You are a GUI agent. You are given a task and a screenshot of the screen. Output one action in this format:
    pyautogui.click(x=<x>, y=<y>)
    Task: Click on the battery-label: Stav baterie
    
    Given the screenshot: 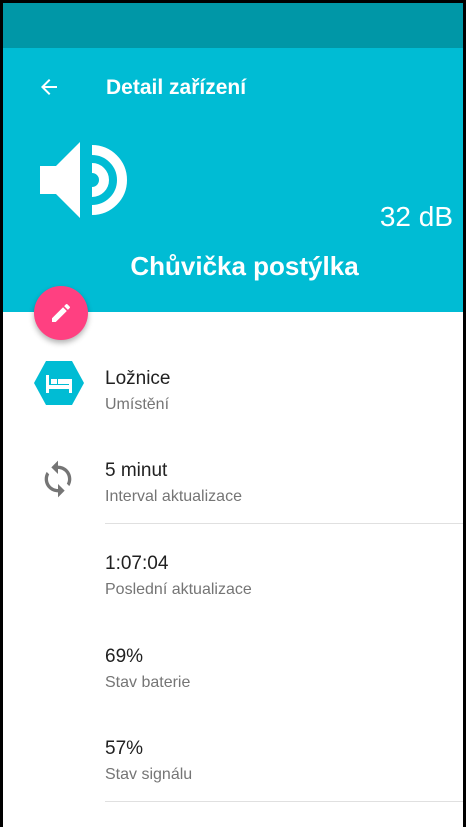 What is the action you would take?
    pyautogui.click(x=148, y=682)
    